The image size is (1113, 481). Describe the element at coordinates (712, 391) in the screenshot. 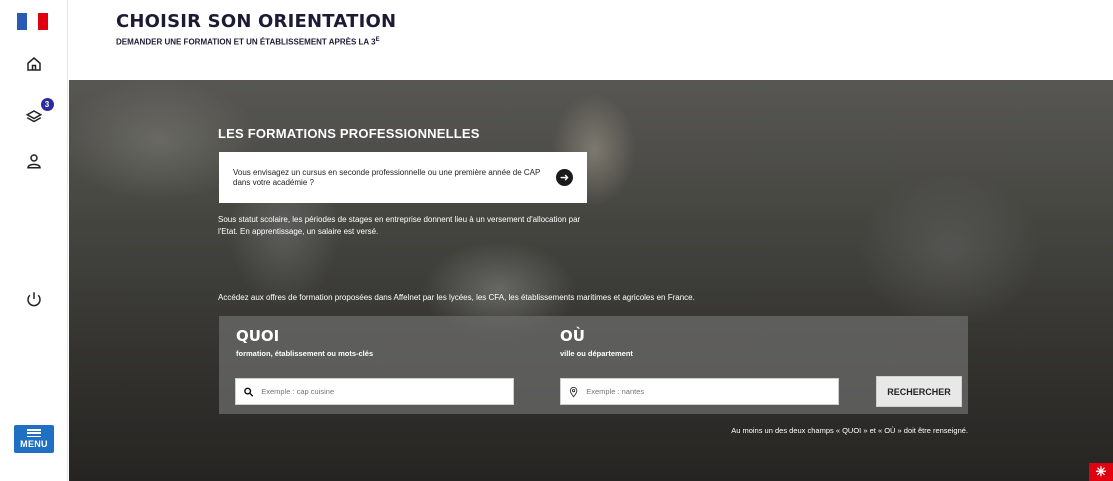

I see `where-input` at that location.